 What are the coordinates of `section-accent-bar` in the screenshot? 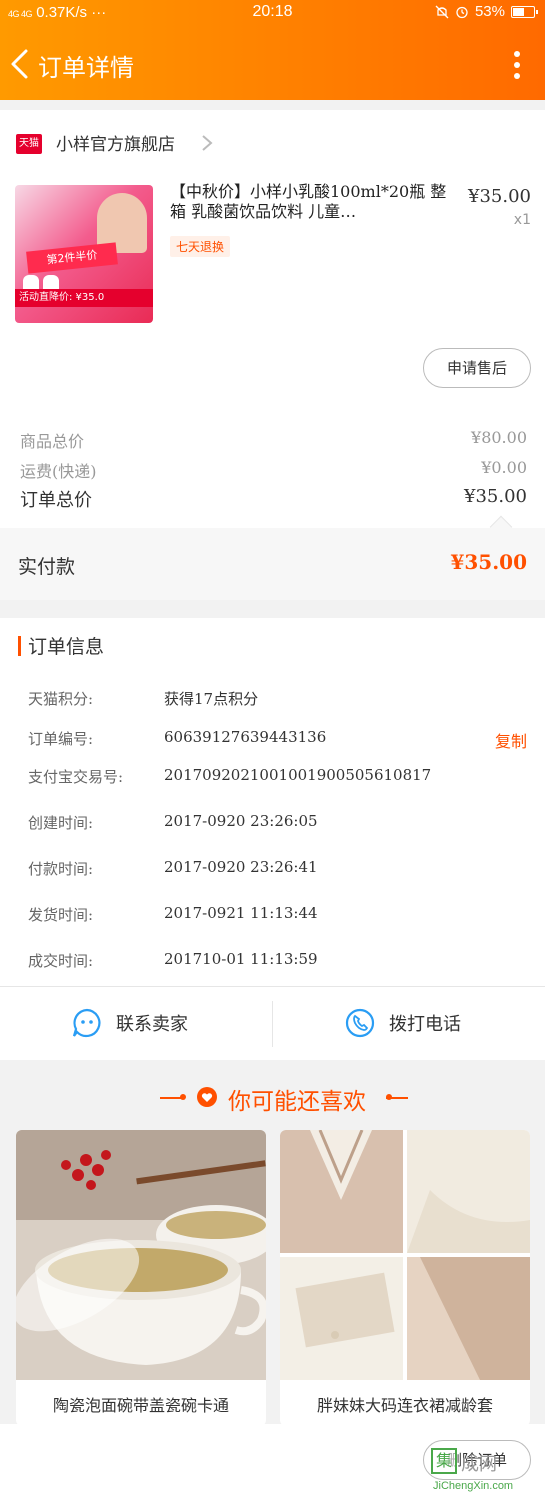 It's located at (19, 646).